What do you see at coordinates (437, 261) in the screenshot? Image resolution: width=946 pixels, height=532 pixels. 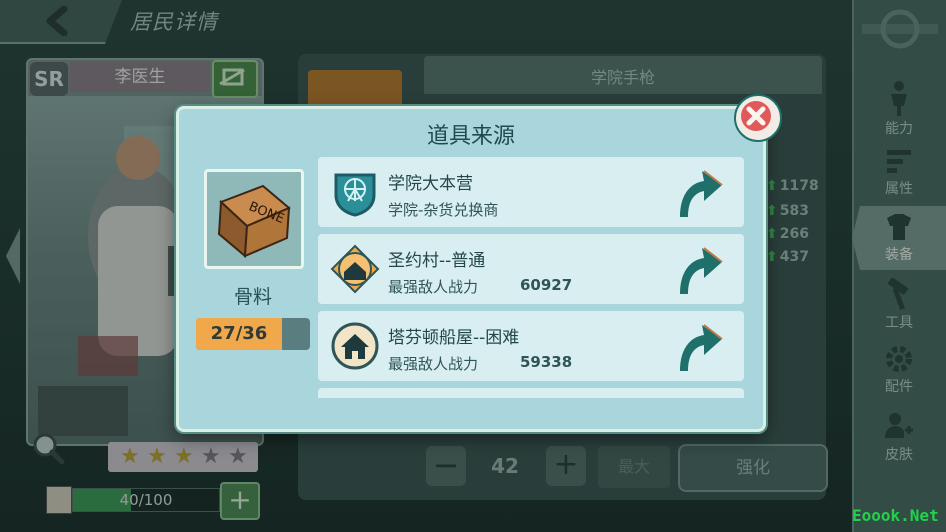 I see `source-name: 圣约村--普通` at bounding box center [437, 261].